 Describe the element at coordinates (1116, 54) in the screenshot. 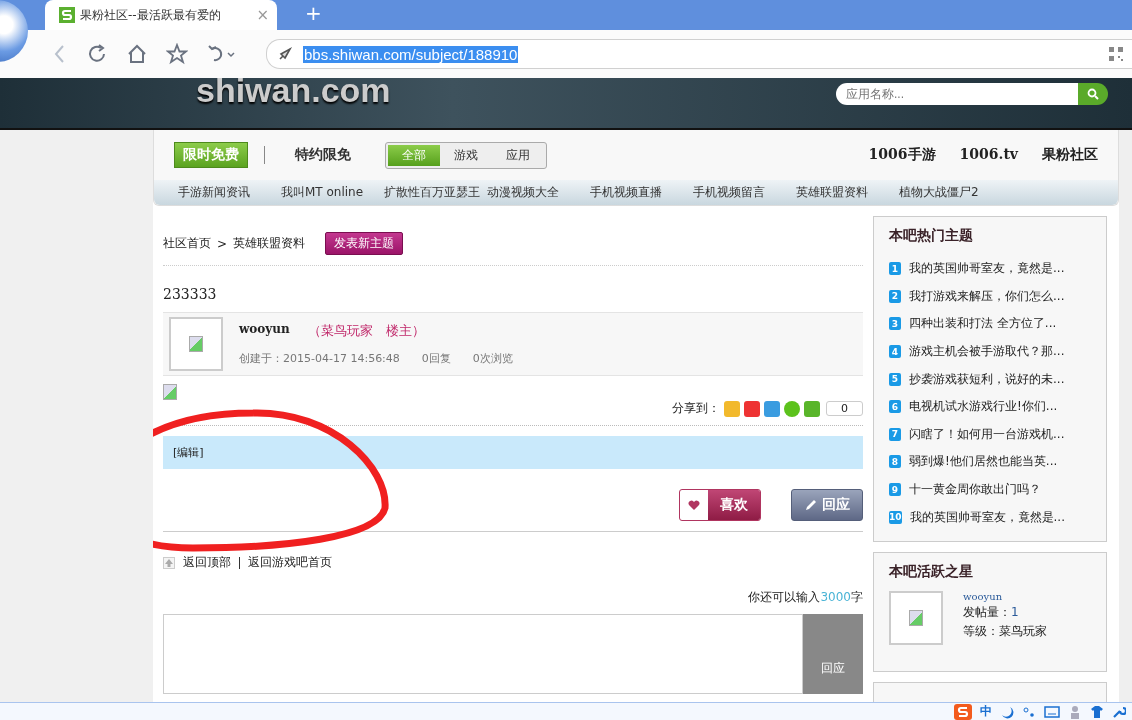

I see `qr-code-icon` at that location.